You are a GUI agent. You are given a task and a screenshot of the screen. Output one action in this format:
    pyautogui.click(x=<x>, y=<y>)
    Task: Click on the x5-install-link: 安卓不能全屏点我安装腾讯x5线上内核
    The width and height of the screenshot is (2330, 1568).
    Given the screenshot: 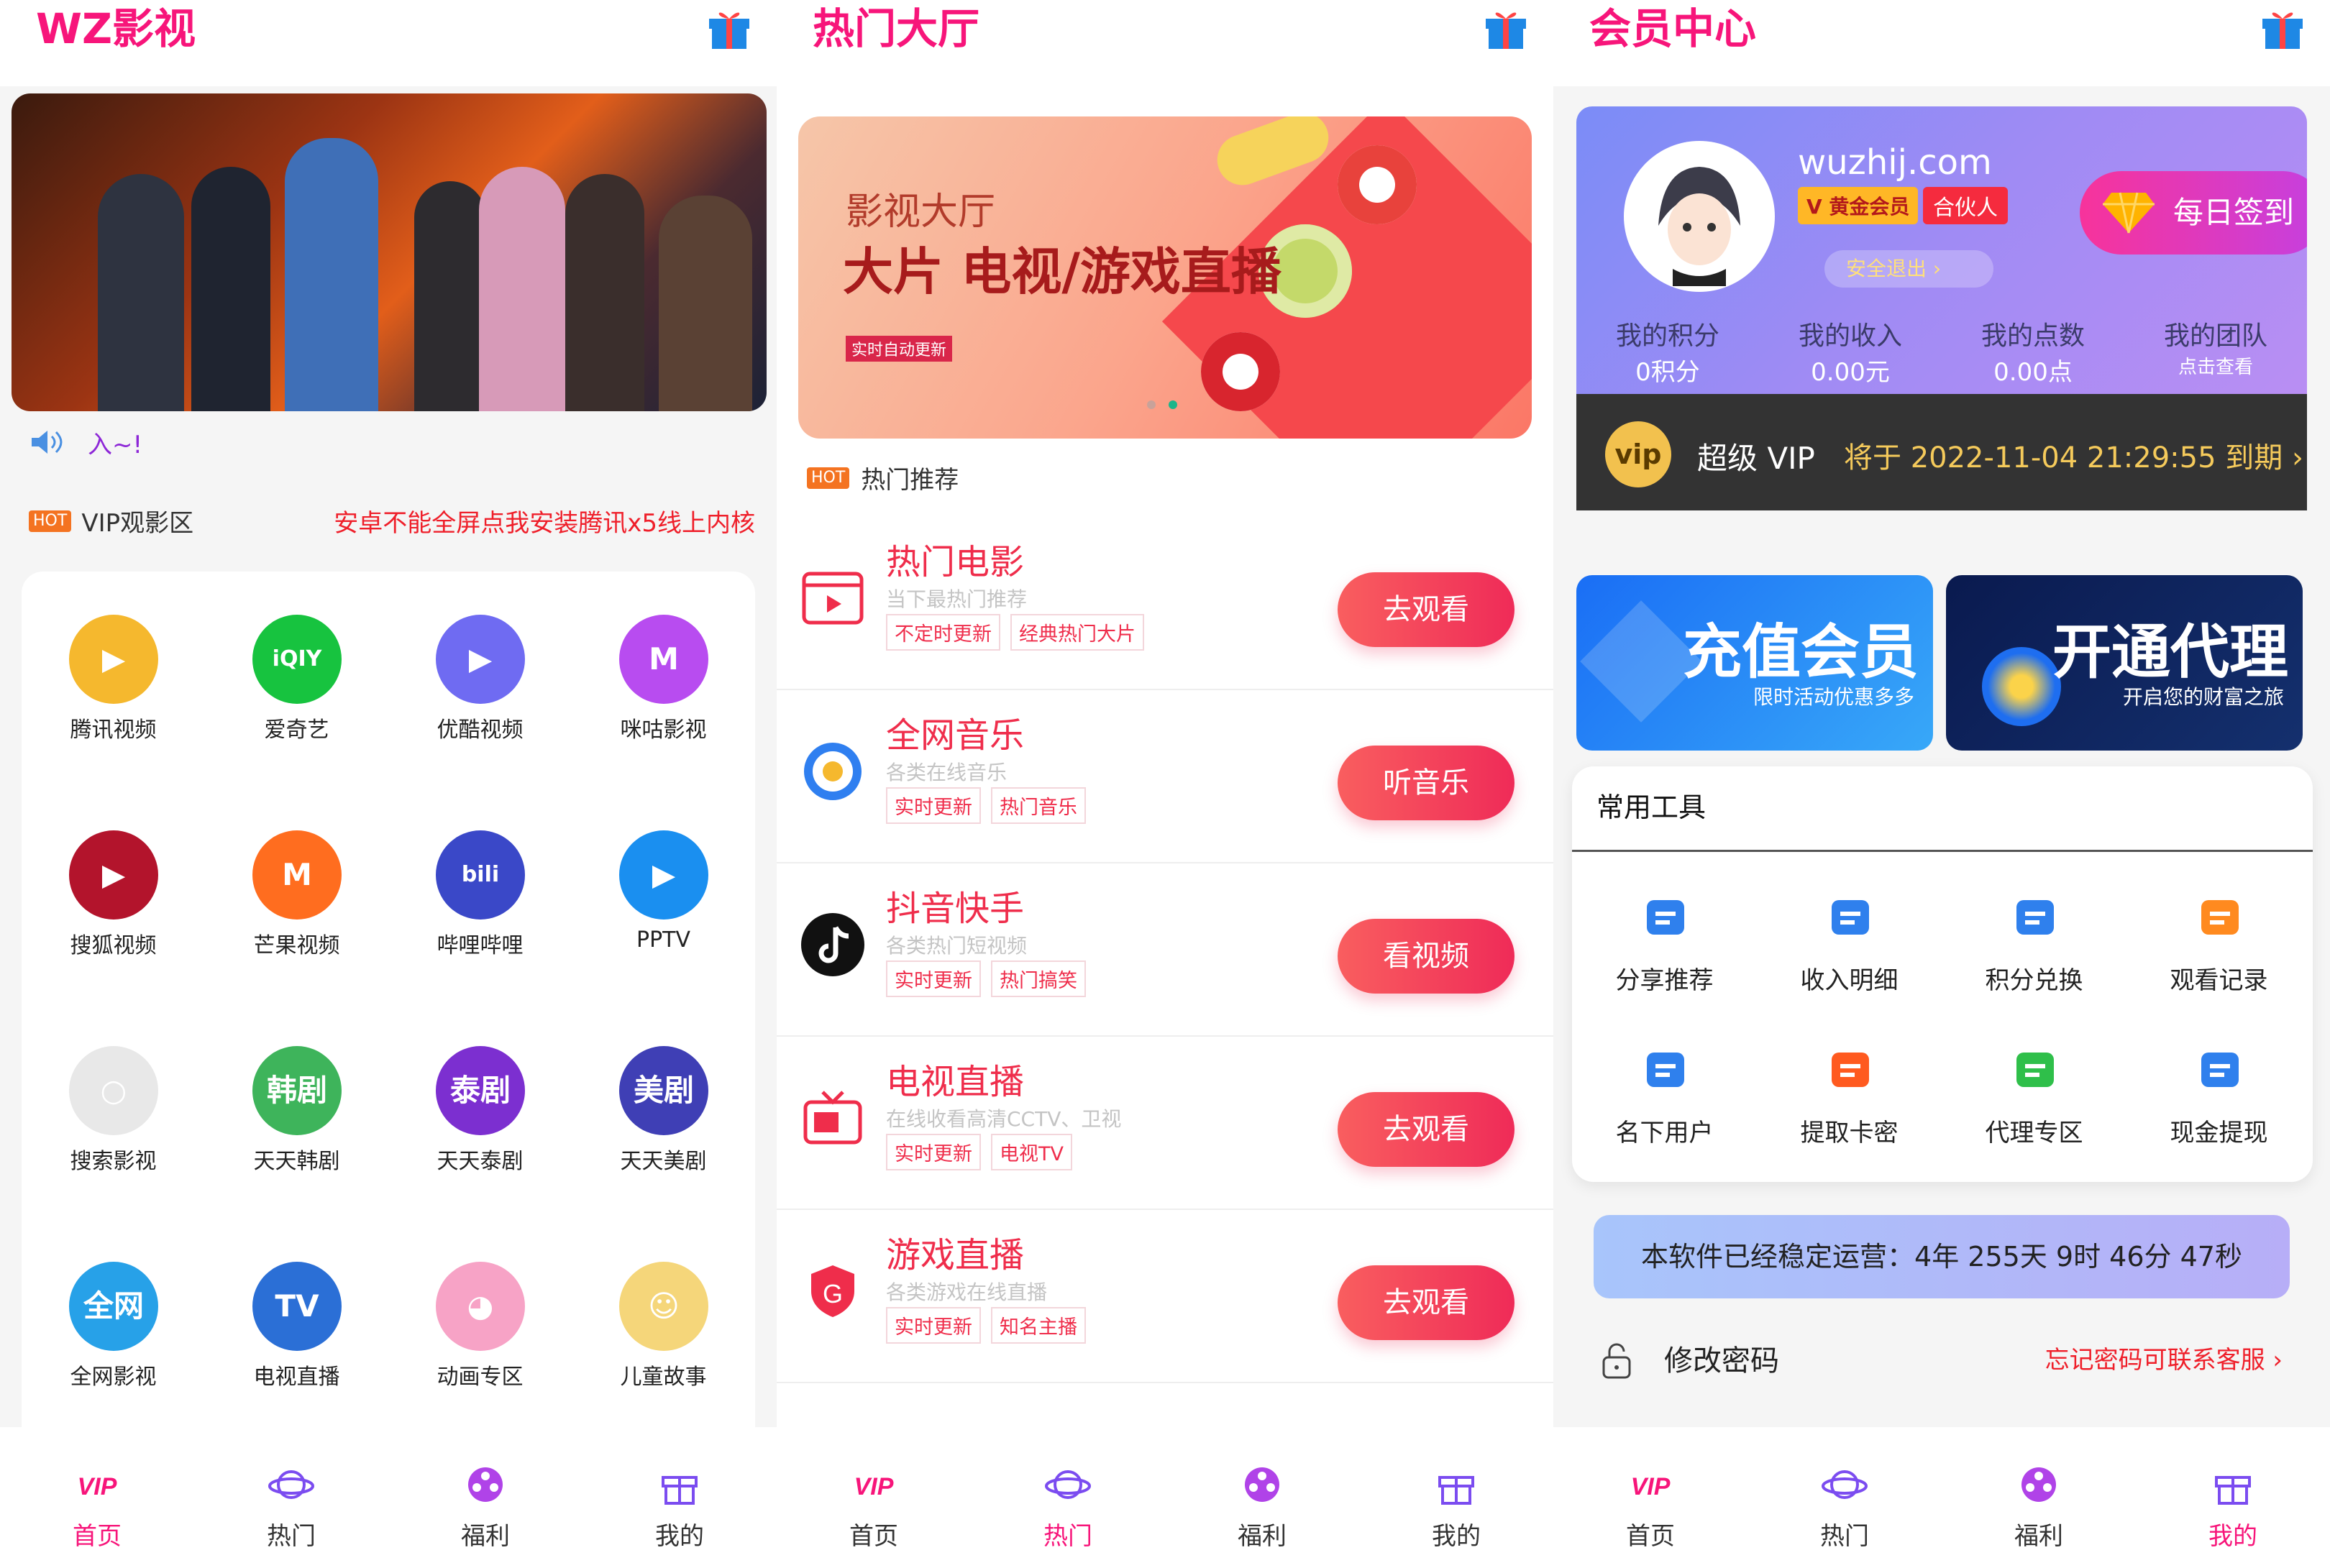 What is the action you would take?
    pyautogui.click(x=544, y=520)
    